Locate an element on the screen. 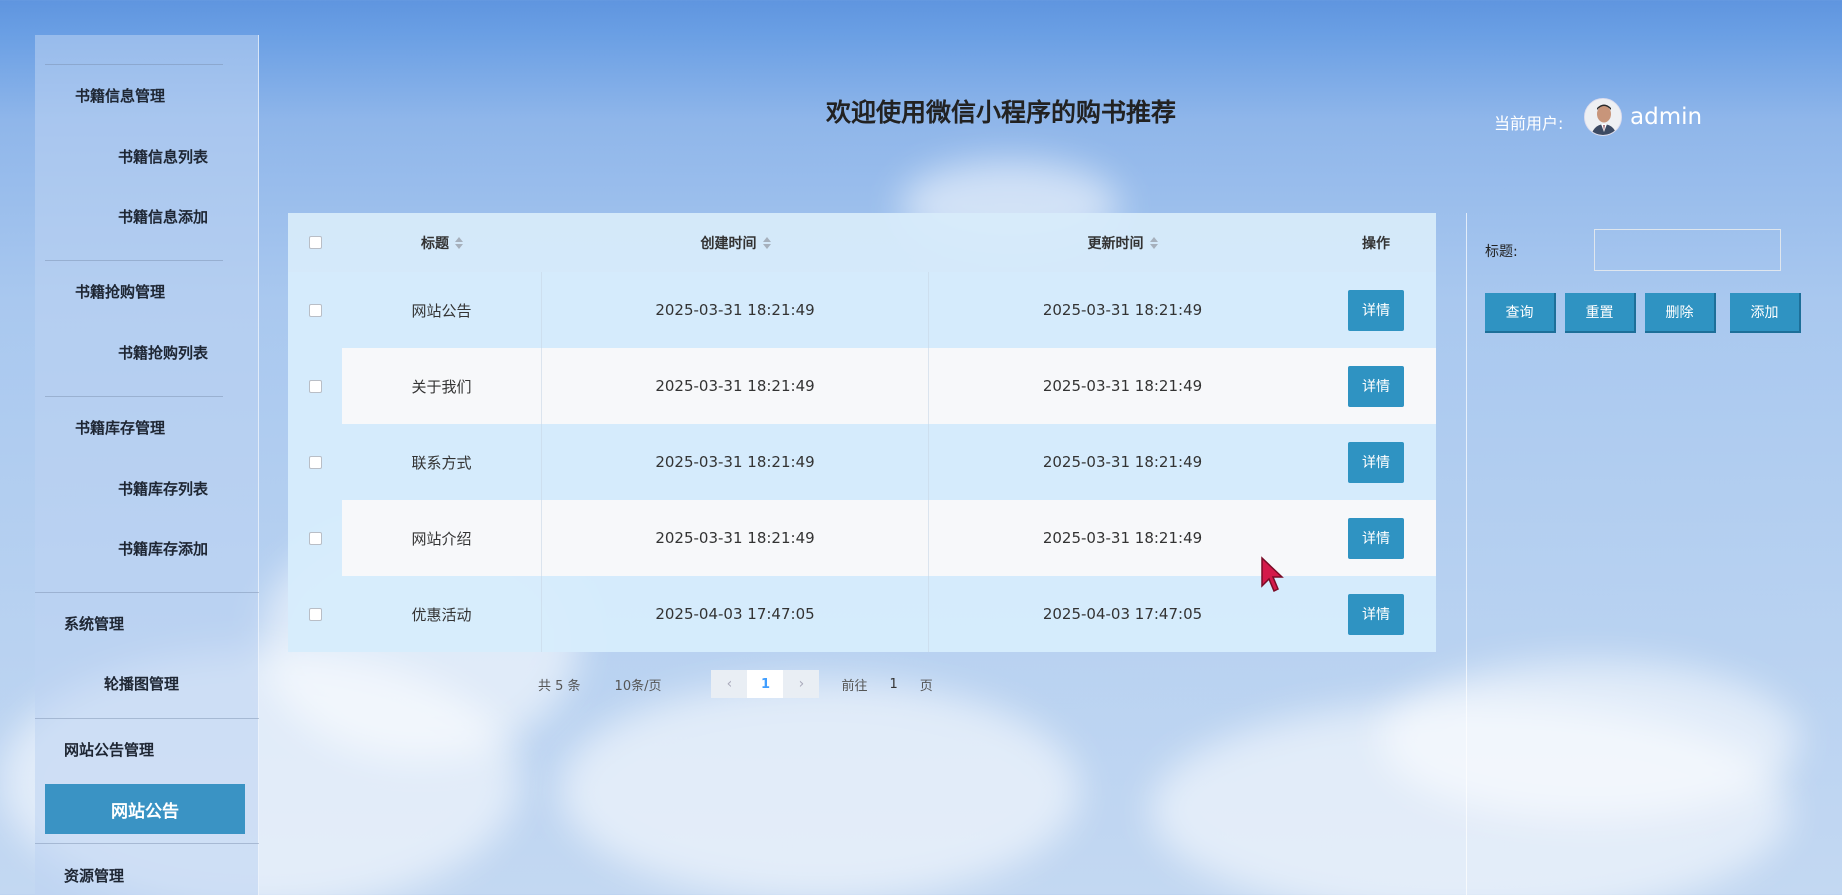 The image size is (1842, 895). prev-page-button: ‹ is located at coordinates (729, 684).